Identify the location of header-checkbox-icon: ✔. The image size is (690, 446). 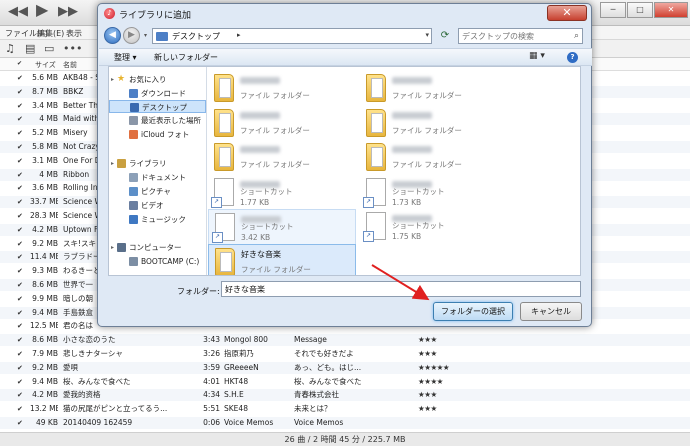
(19, 63).